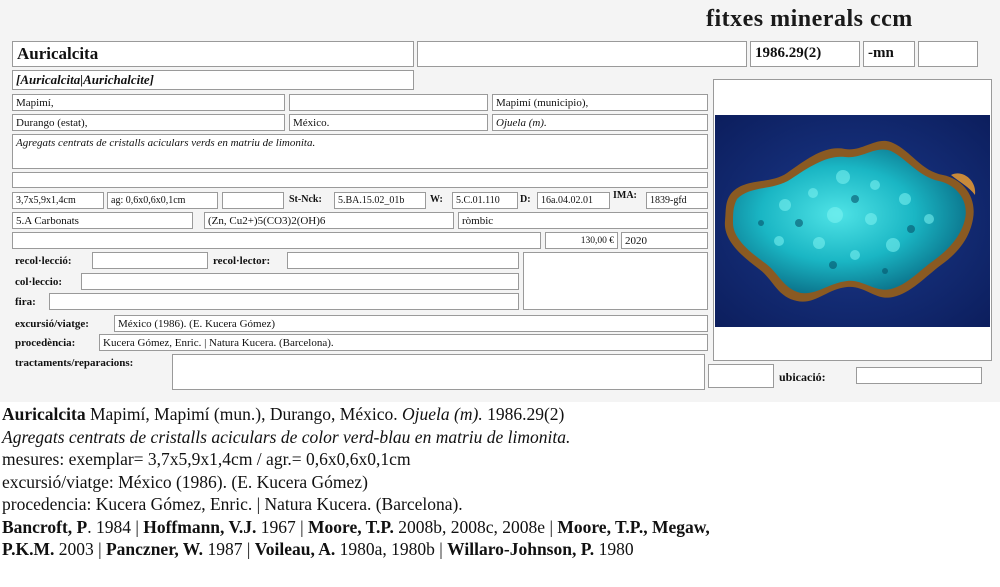  Describe the element at coordinates (80, 549) in the screenshot. I see `reference-detail: 2003 |` at that location.